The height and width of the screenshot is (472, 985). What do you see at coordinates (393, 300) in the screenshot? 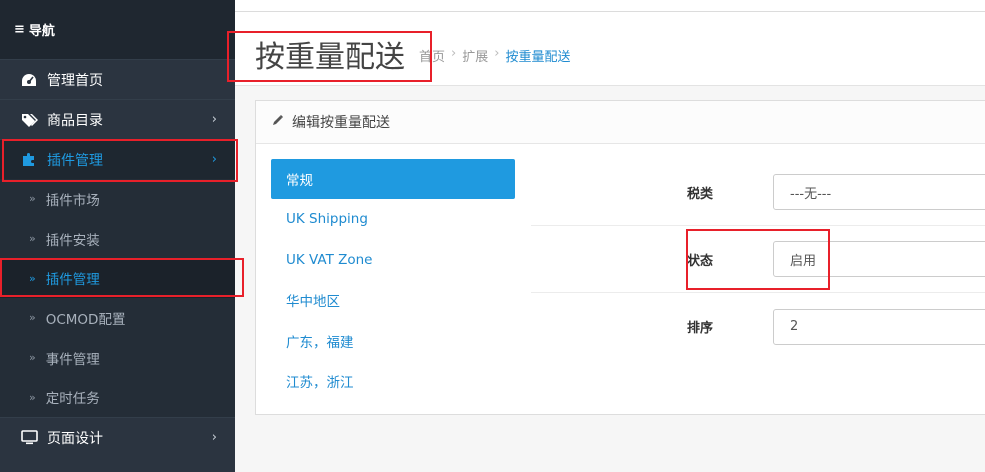
I see `tab-central-china: 华中地区` at bounding box center [393, 300].